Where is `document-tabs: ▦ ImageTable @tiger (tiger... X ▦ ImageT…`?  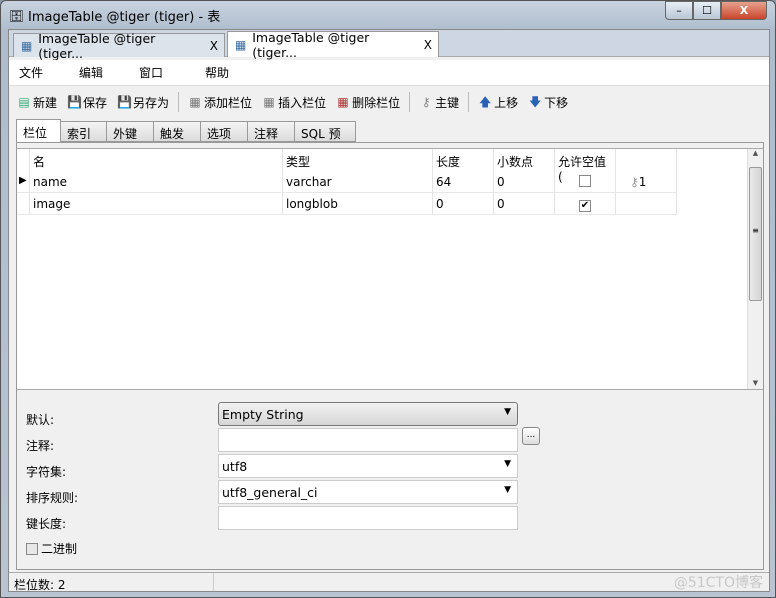
document-tabs: ▦ ImageTable @tiger (tiger... X ▦ ImageT… is located at coordinates (389, 45).